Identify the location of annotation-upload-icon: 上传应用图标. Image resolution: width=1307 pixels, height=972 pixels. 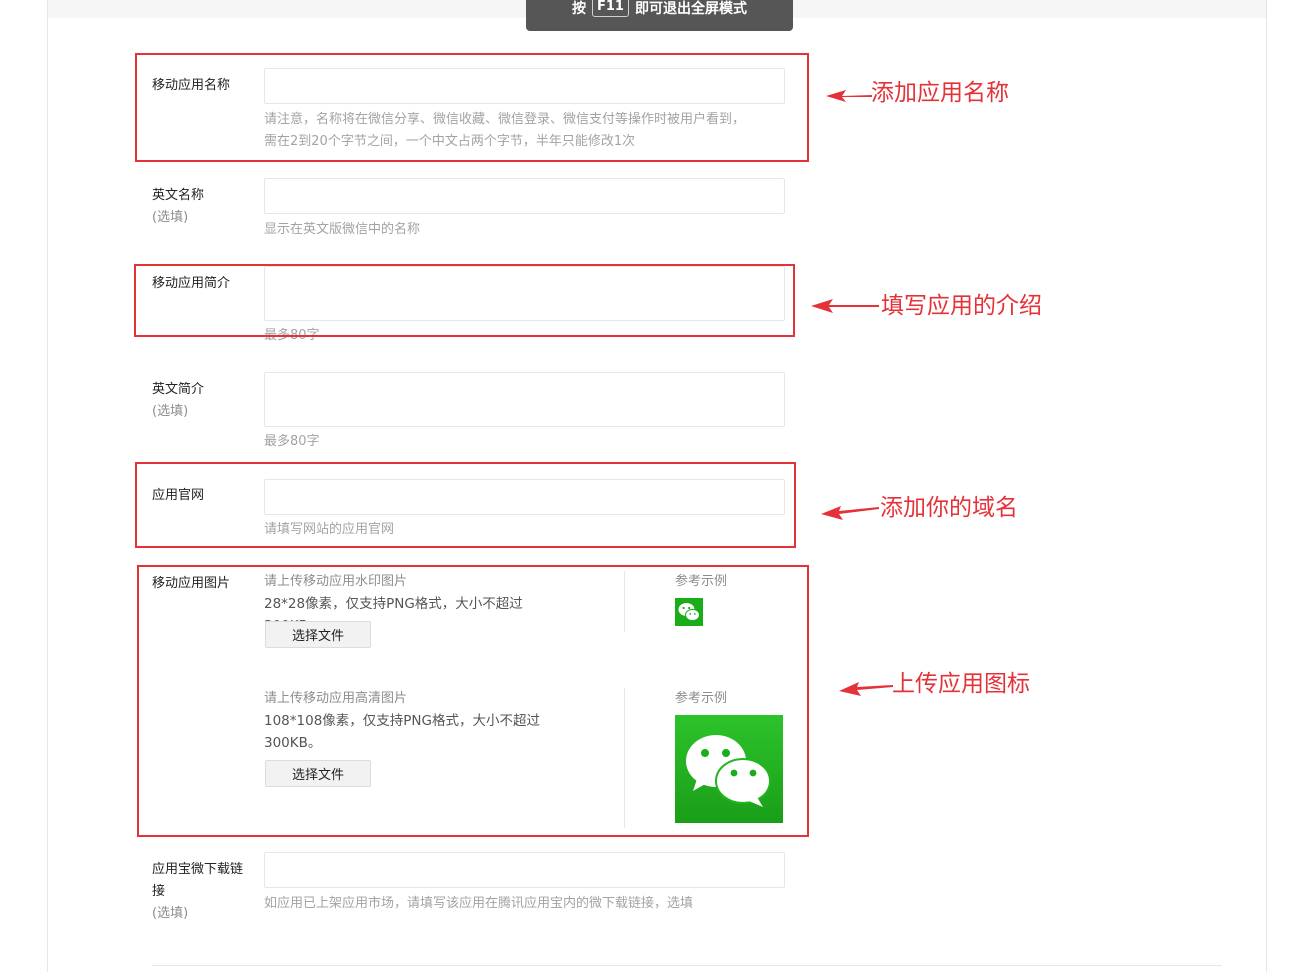
(961, 684).